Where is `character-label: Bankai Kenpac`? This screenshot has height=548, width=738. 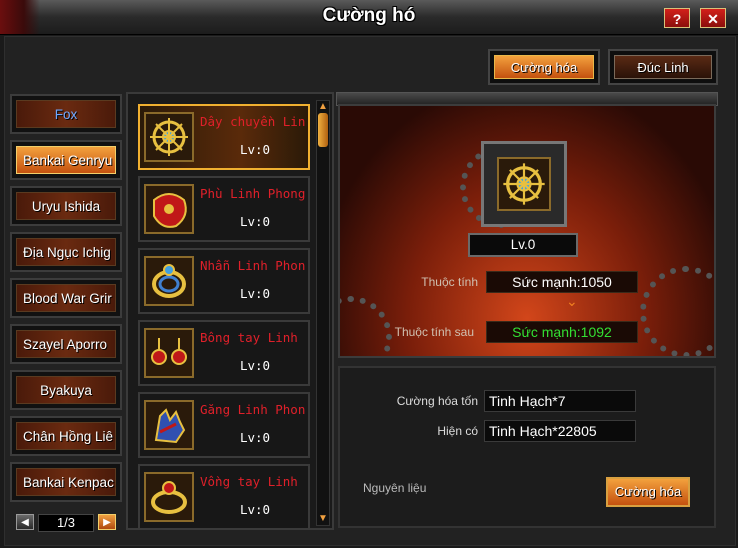 character-label: Bankai Kenpac is located at coordinates (66, 482).